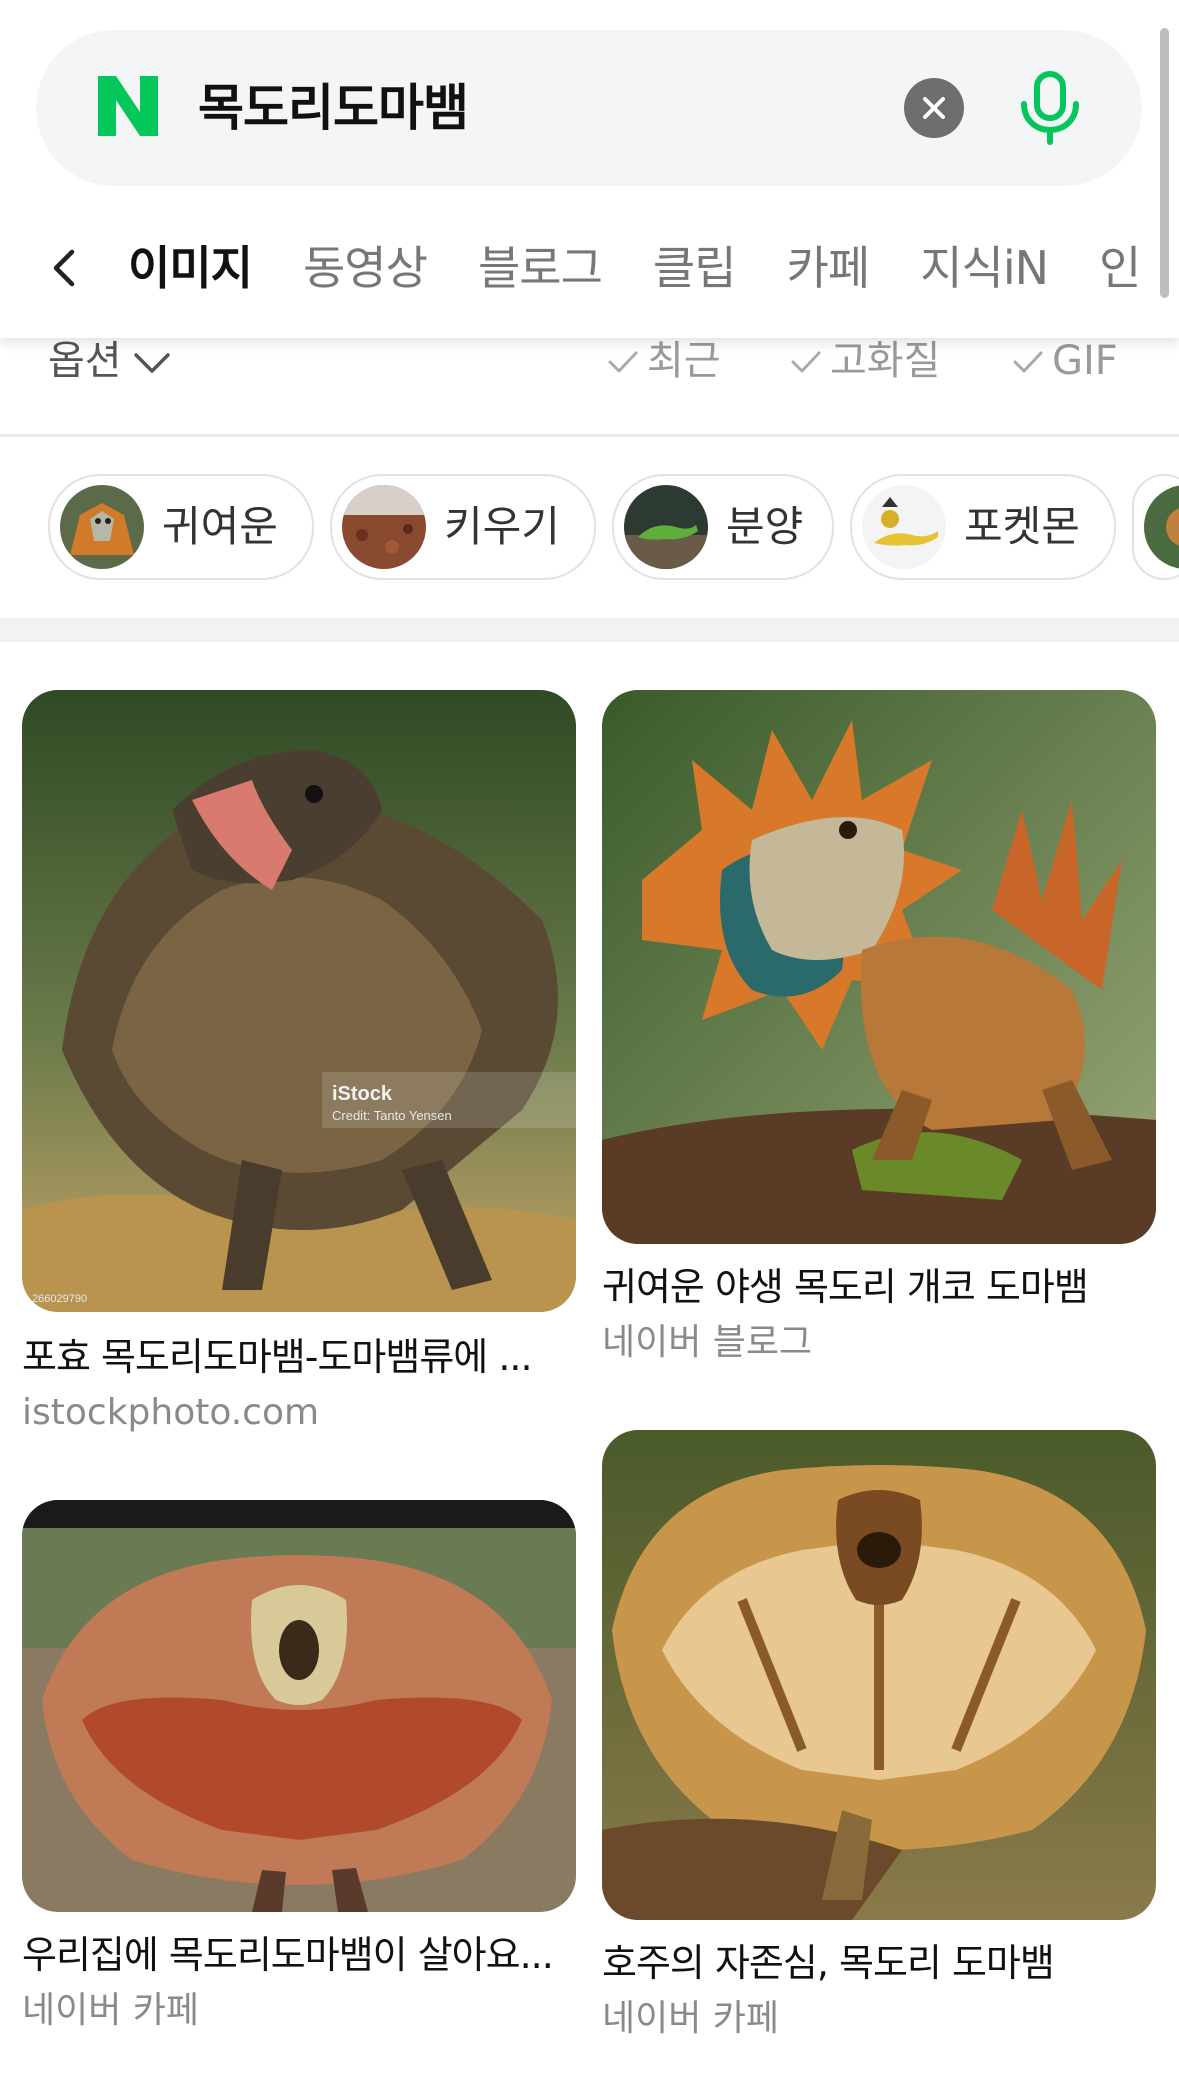 The width and height of the screenshot is (1179, 2077). What do you see at coordinates (151, 363) in the screenshot?
I see `chevron-down-icon` at bounding box center [151, 363].